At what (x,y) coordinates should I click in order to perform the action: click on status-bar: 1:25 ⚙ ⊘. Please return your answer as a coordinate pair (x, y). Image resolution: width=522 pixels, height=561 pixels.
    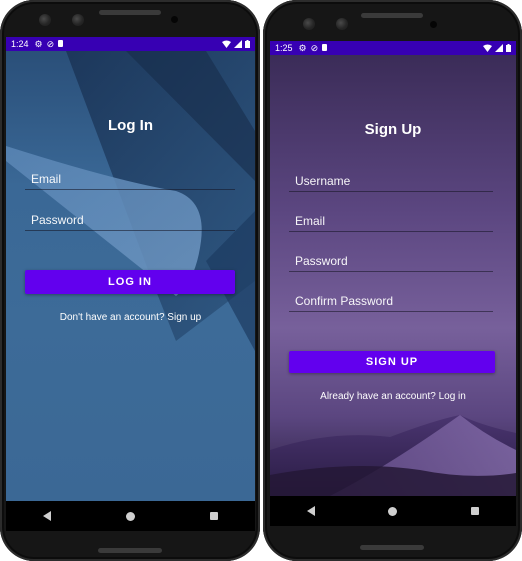
    Looking at the image, I should click on (393, 48).